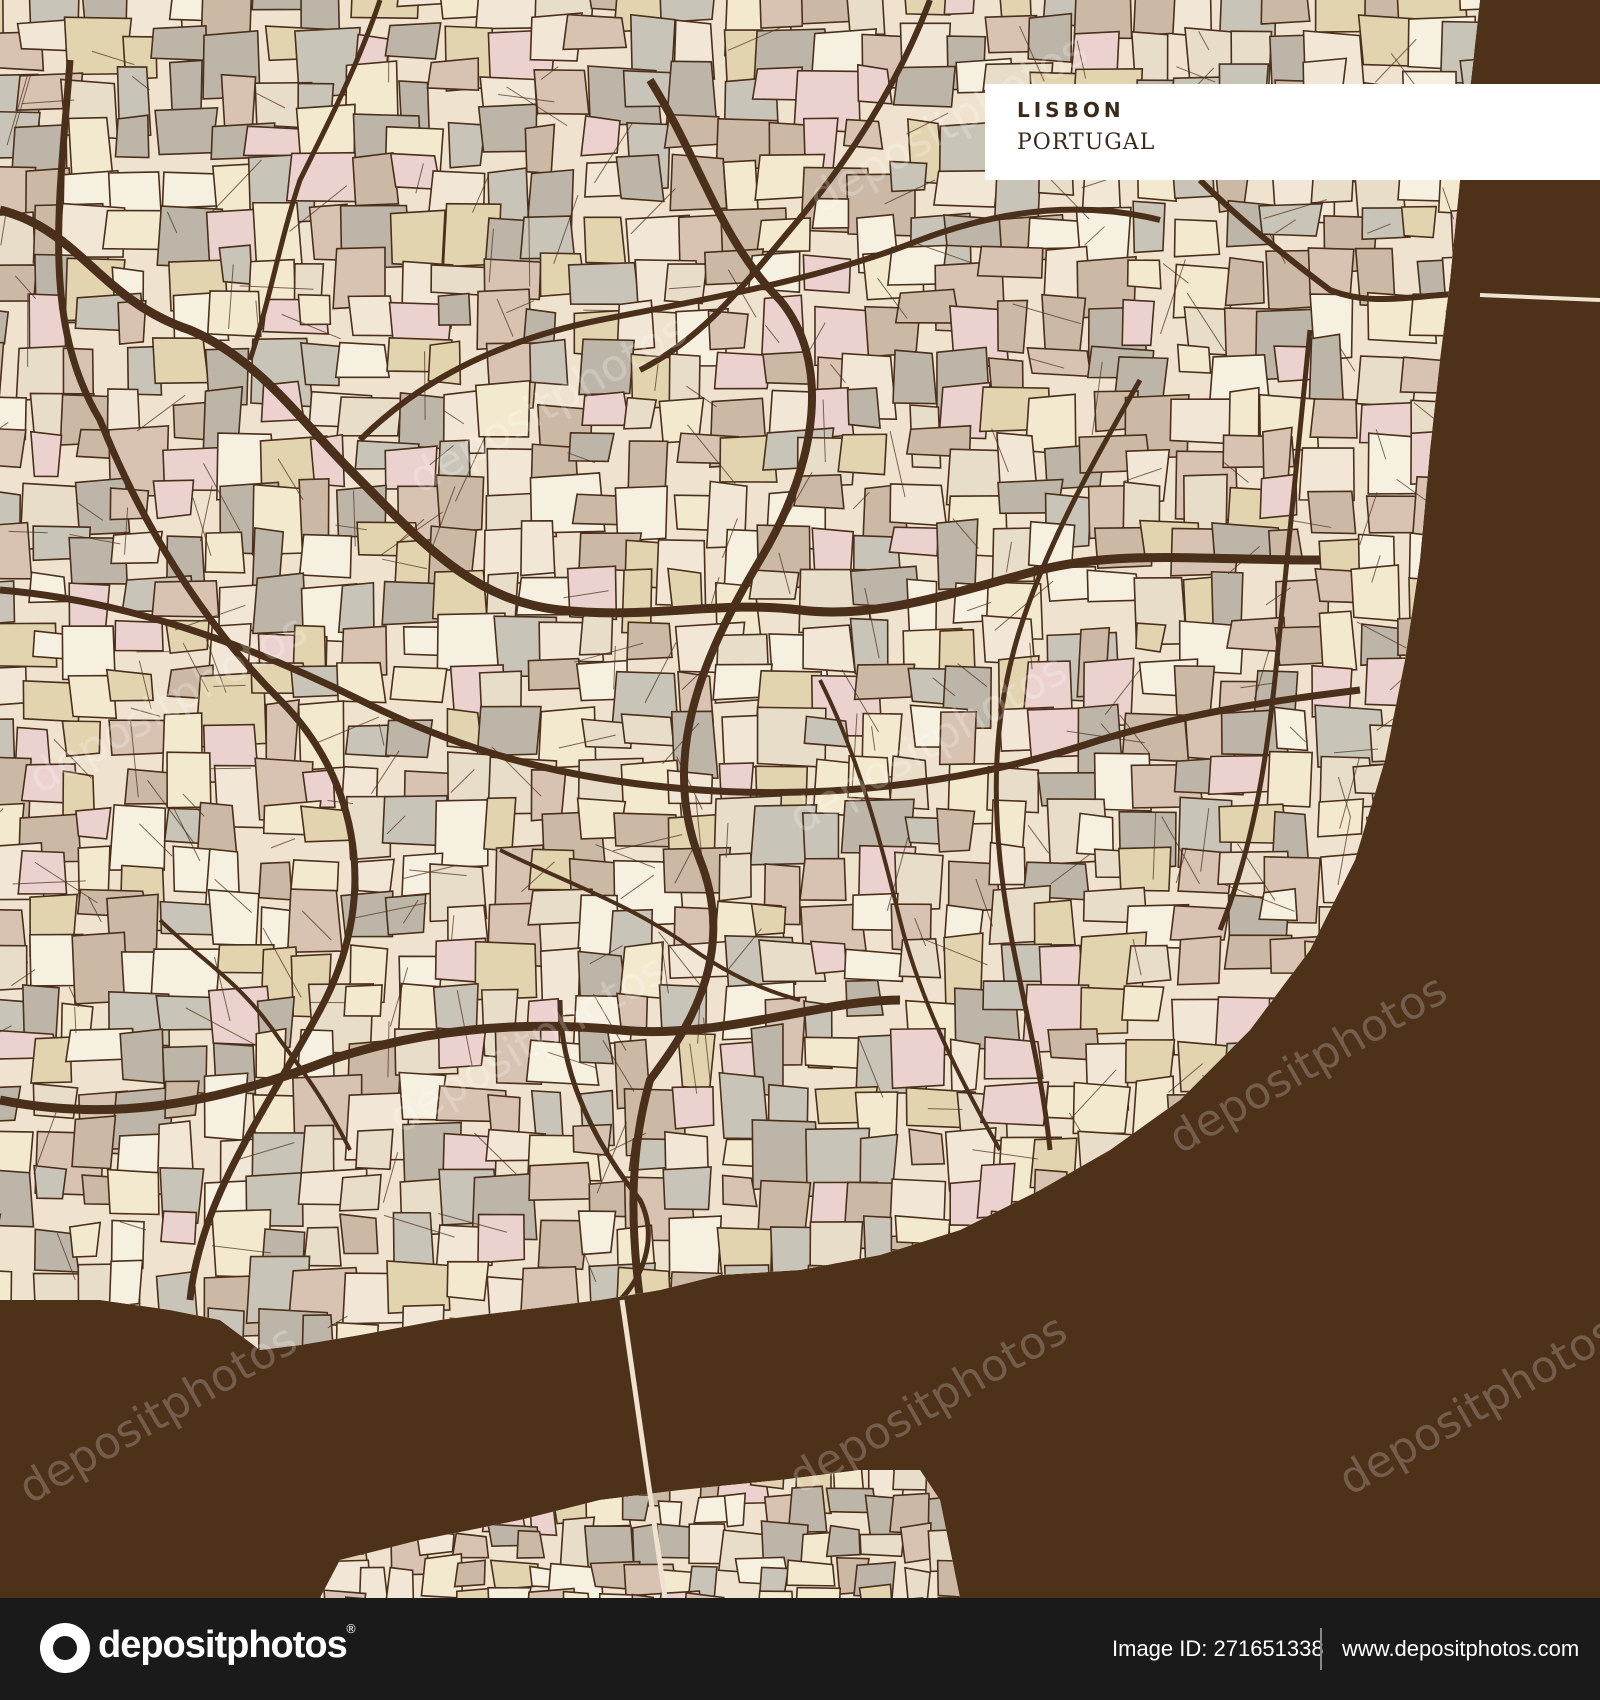  I want to click on registered-mark: ®, so click(351, 1629).